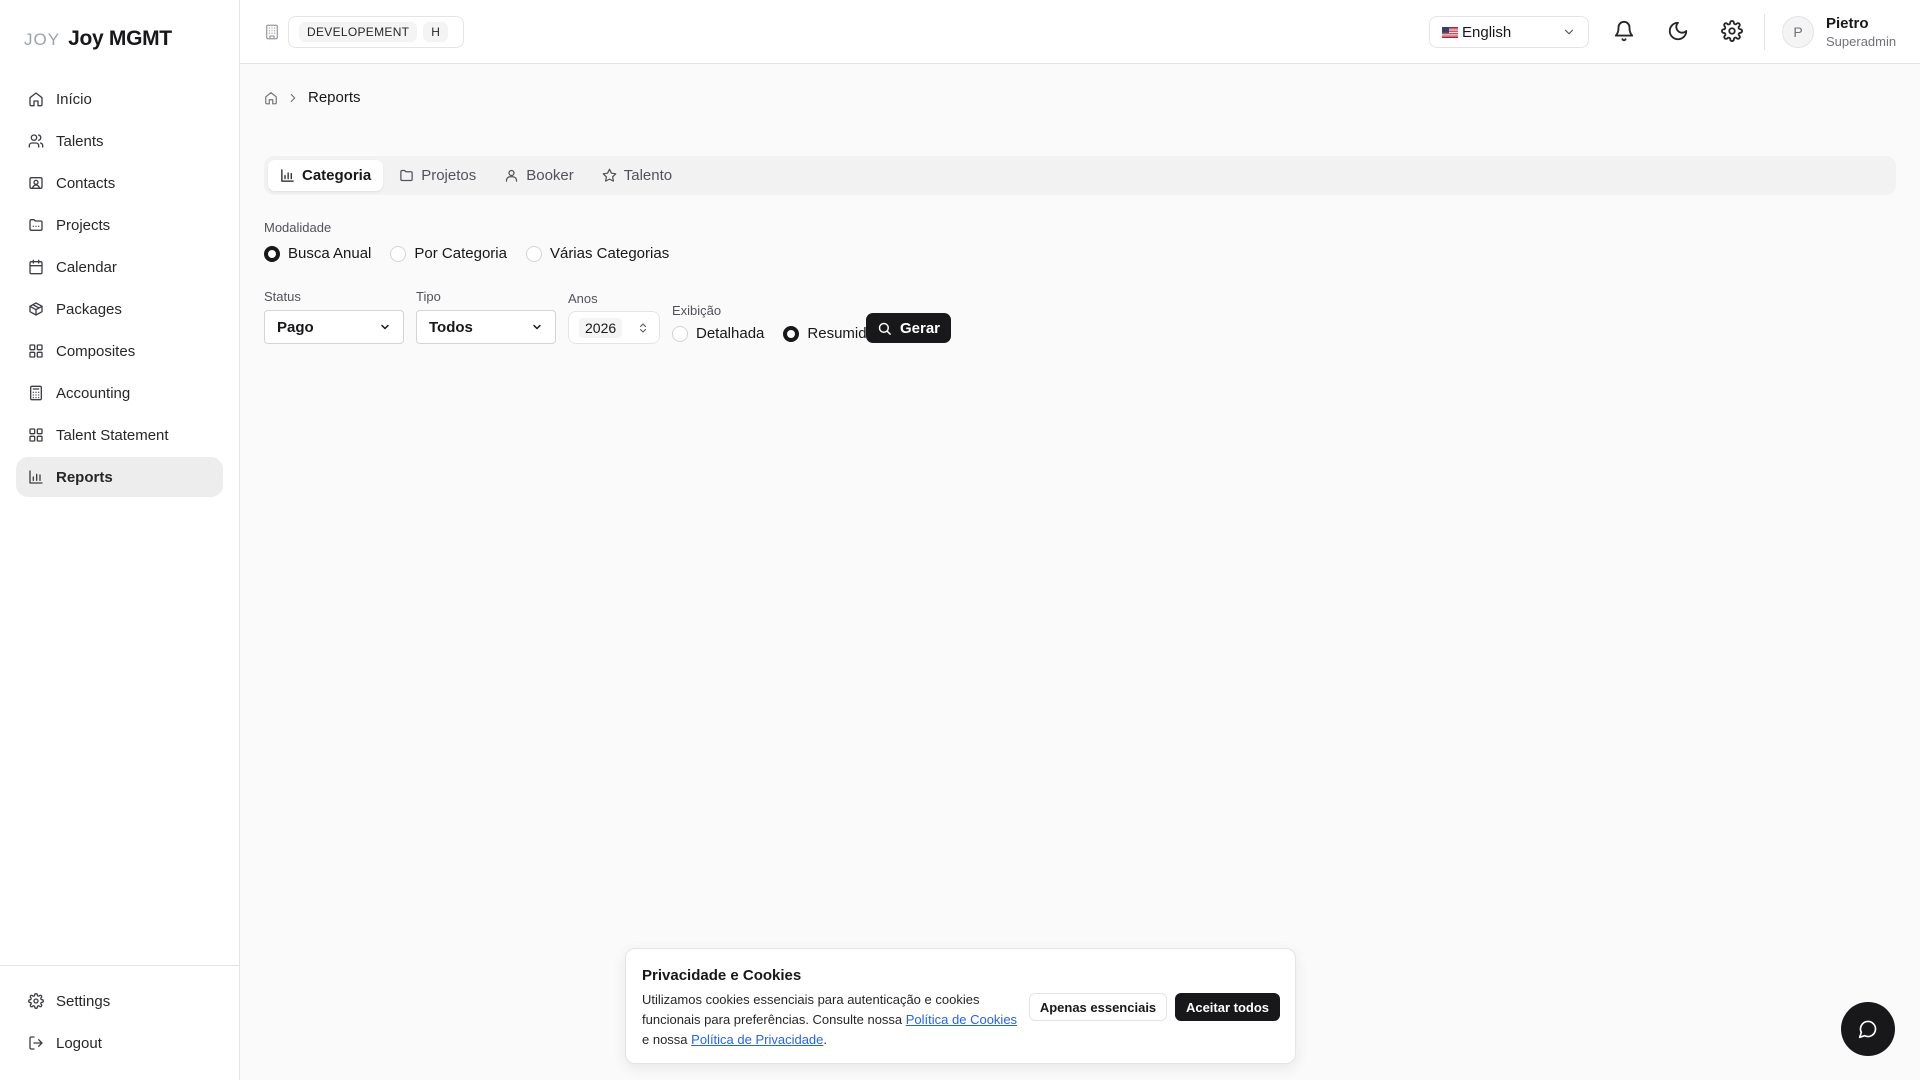 This screenshot has width=1920, height=1080. What do you see at coordinates (36, 267) in the screenshot?
I see `calendar-icon` at bounding box center [36, 267].